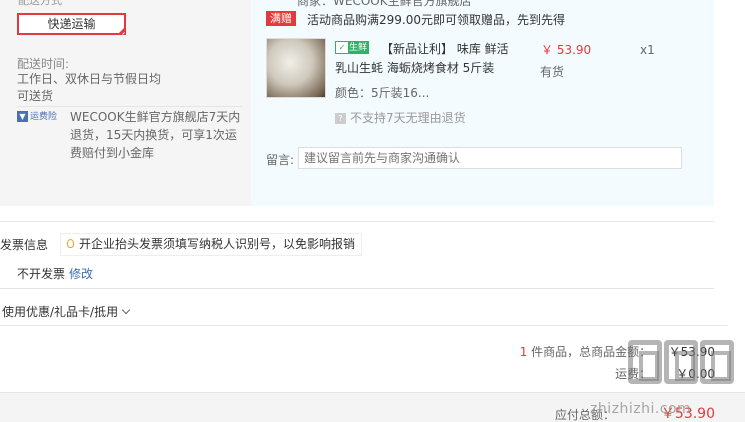 The width and height of the screenshot is (745, 422). Describe the element at coordinates (445, 48) in the screenshot. I see `product-name-line1: 【新品让利】 味库 鲜活` at that location.